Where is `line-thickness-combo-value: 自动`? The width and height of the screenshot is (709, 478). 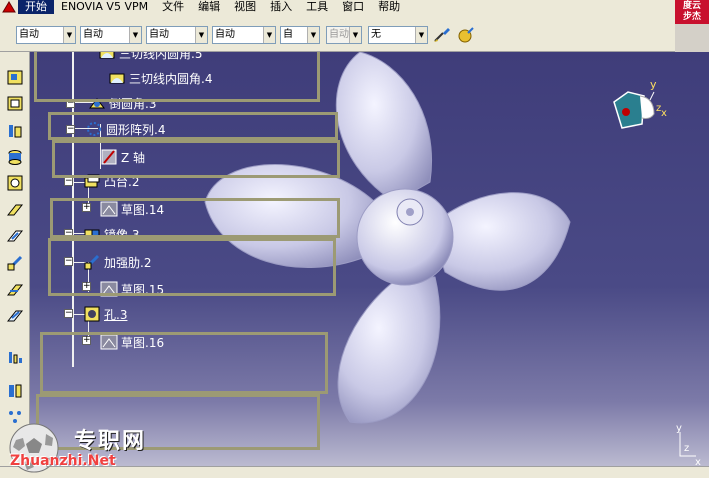
line-thickness-combo-value: 自动 is located at coordinates (159, 34).